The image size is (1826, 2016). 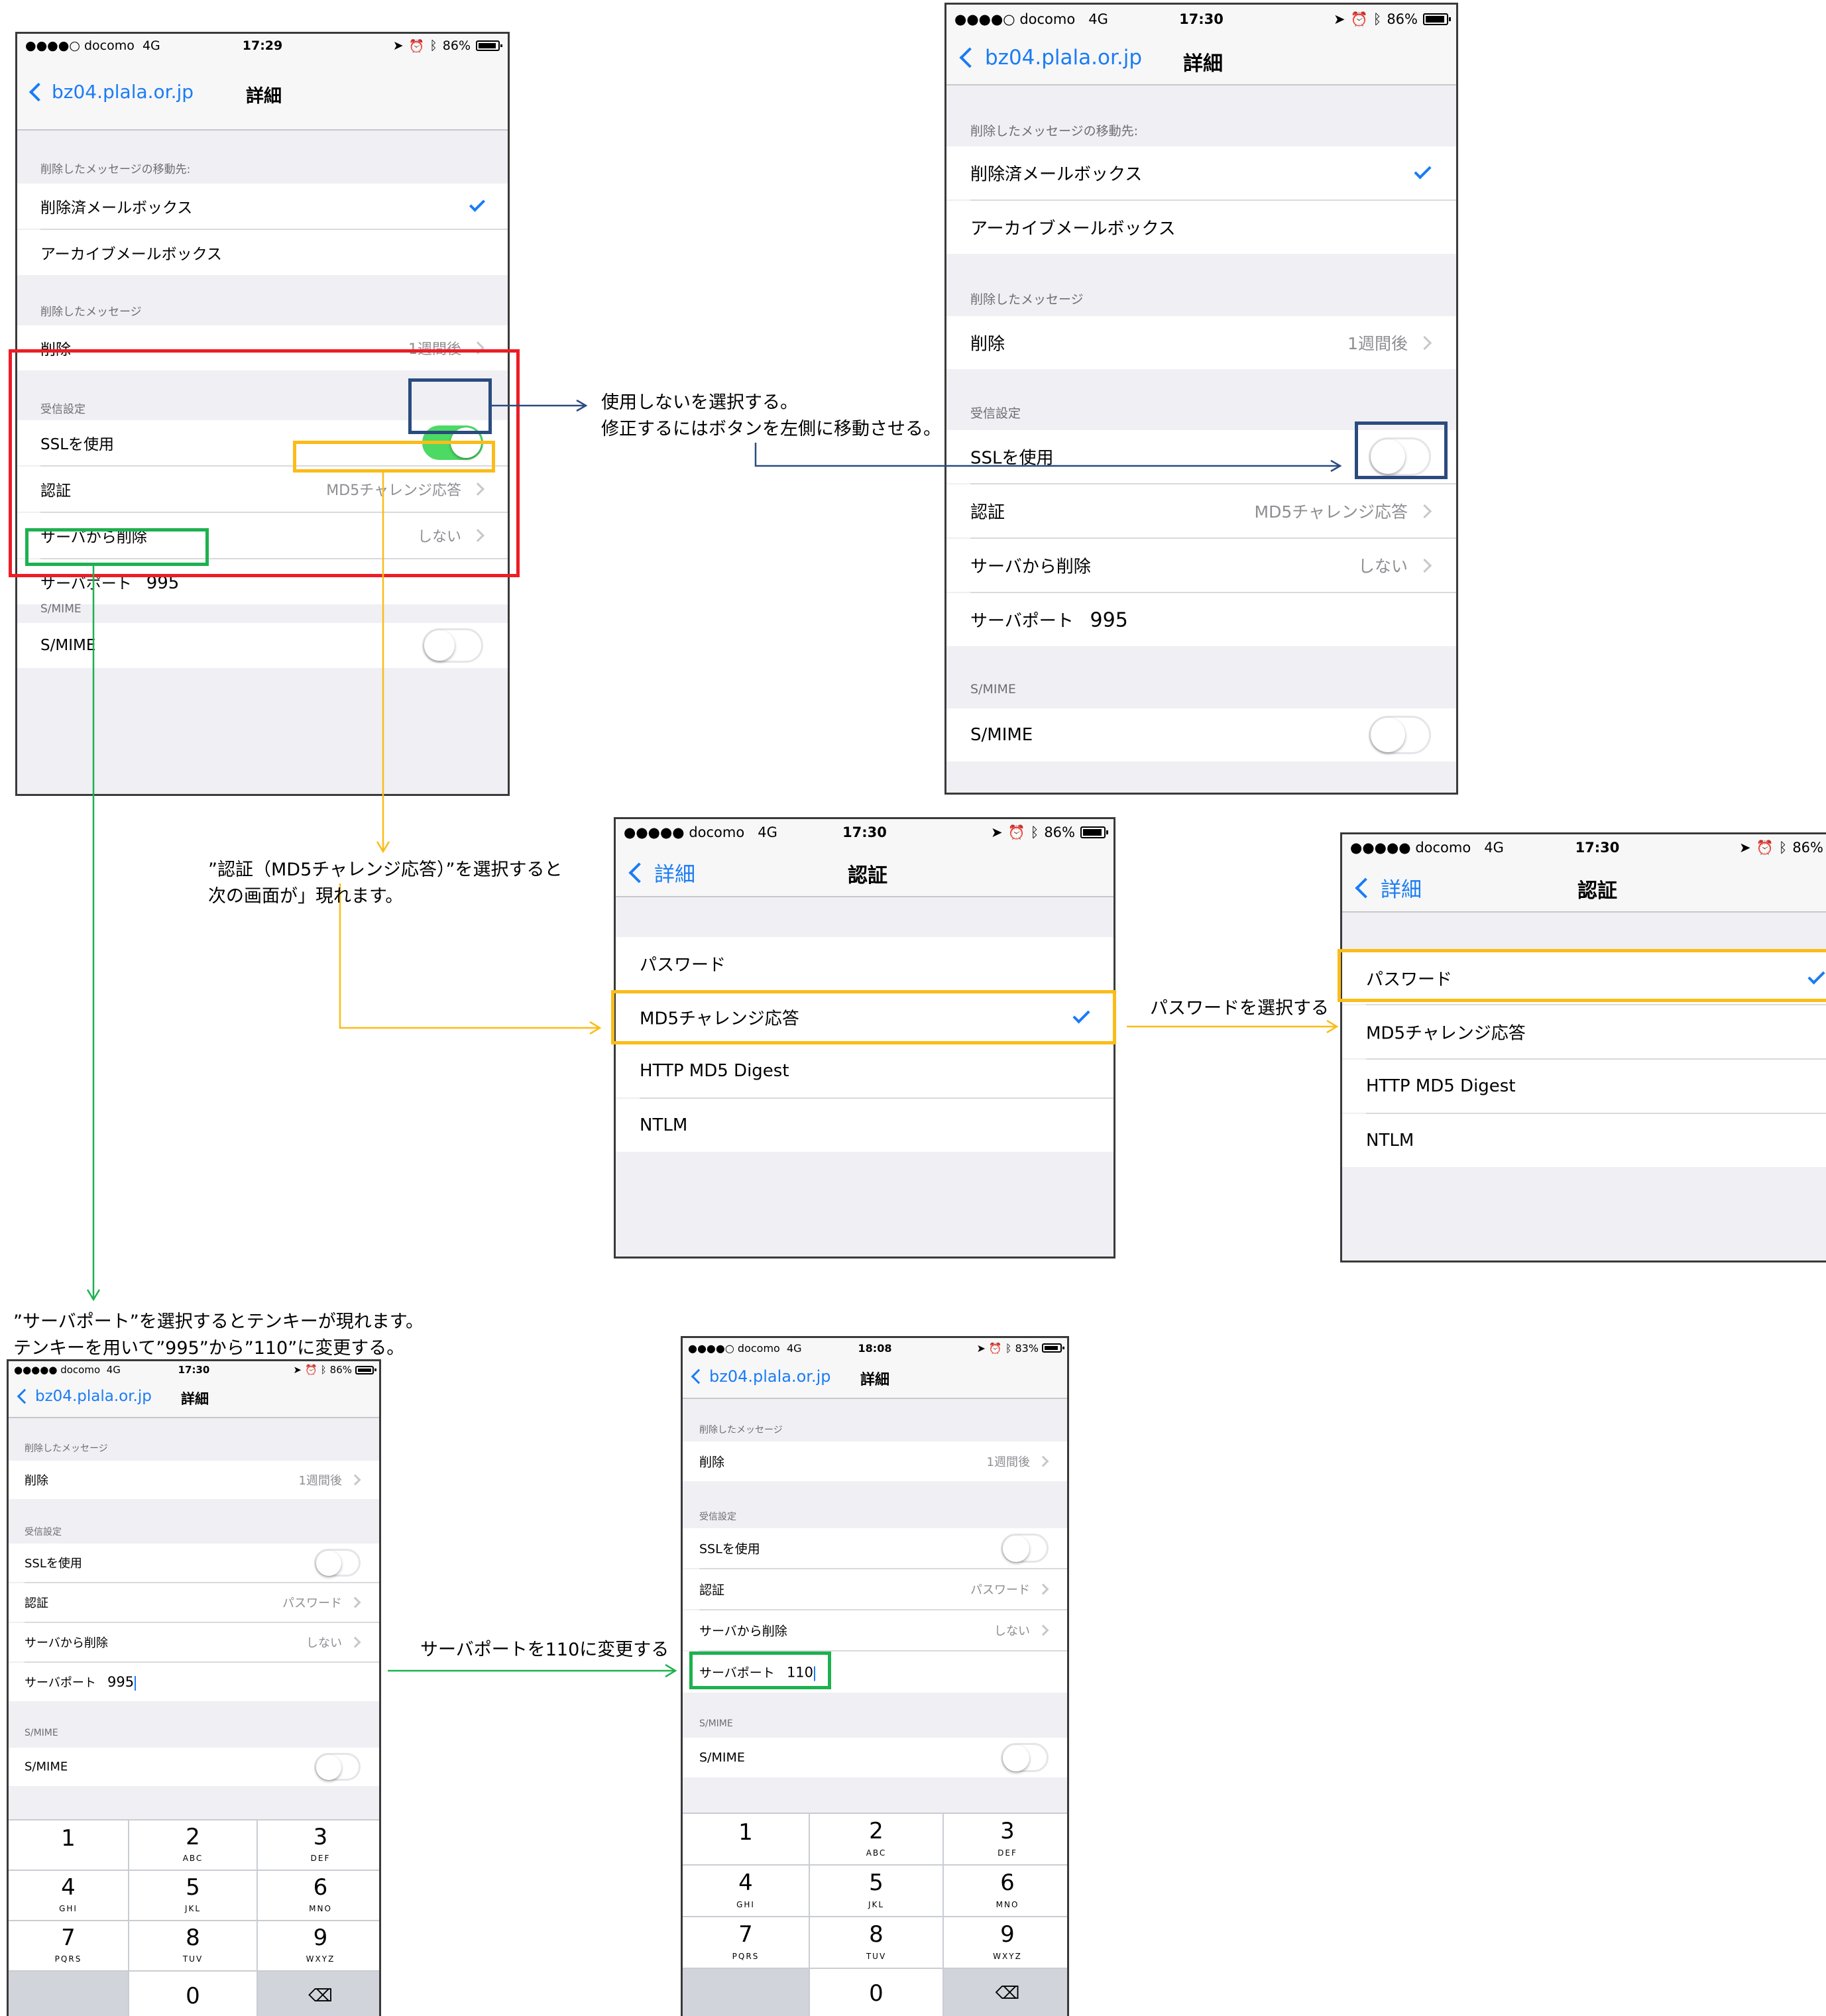 What do you see at coordinates (771, 416) in the screenshot?
I see `note-ssl: 使用しないを選択する。 修正するにはボタンを左側に移動させる。` at bounding box center [771, 416].